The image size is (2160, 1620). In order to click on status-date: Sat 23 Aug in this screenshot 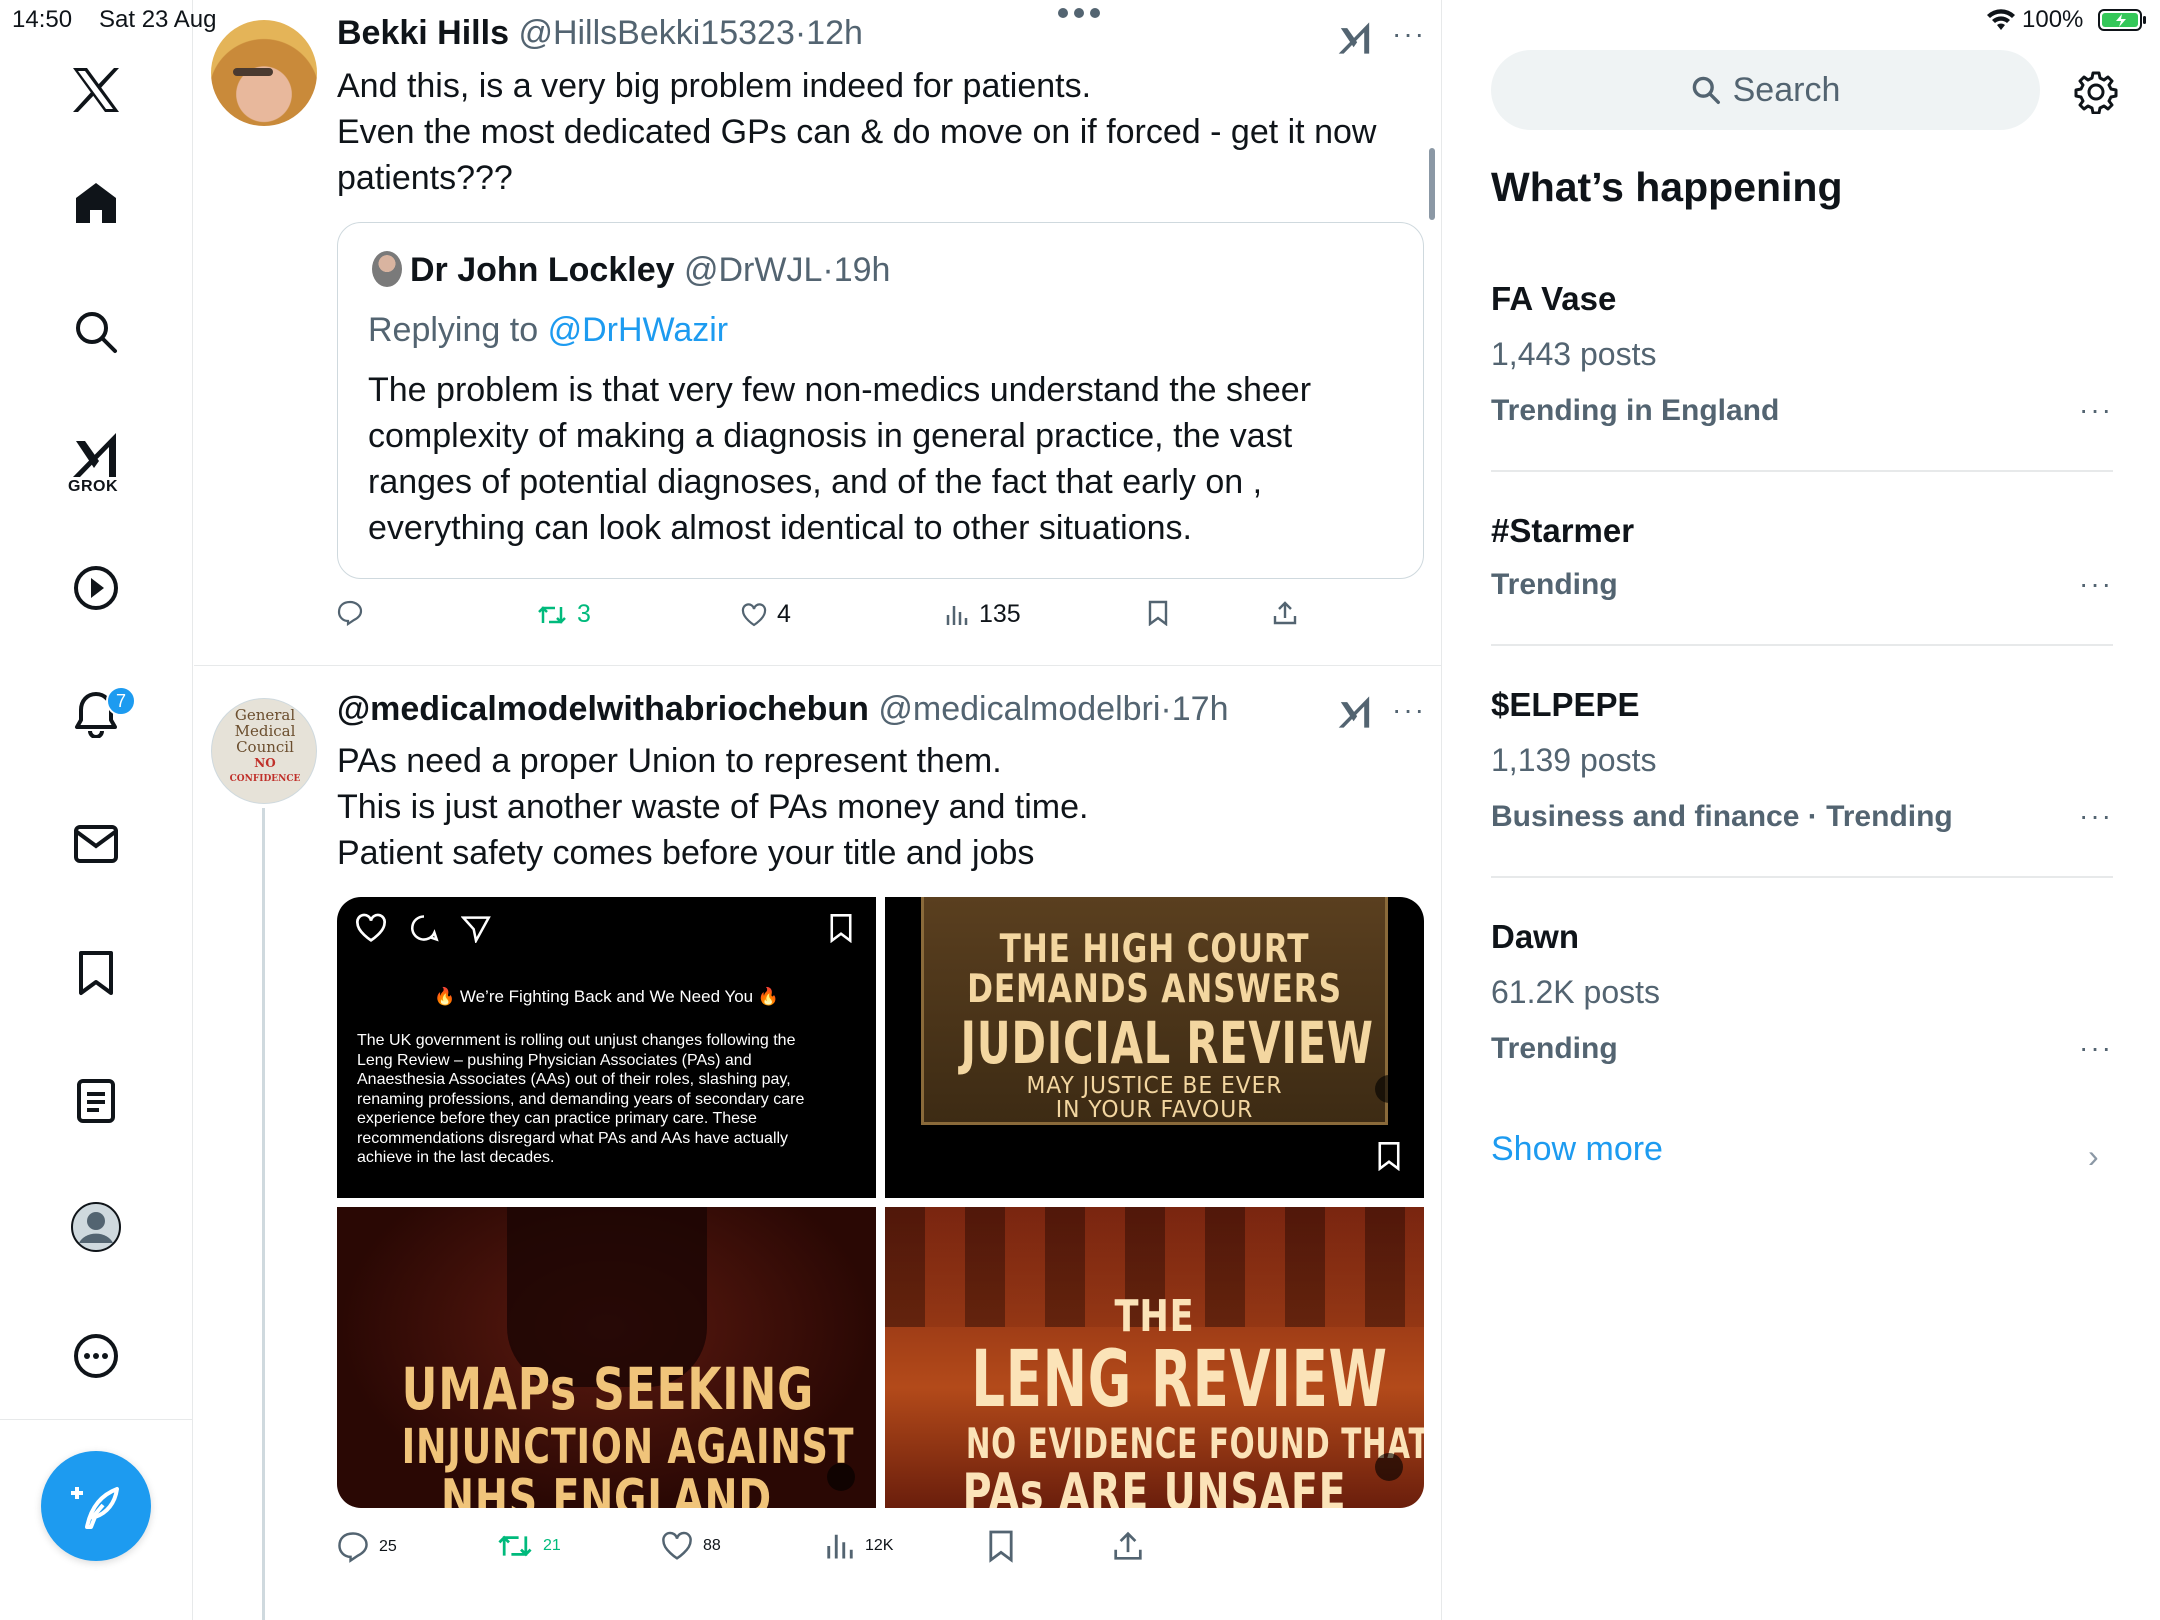, I will do `click(158, 19)`.